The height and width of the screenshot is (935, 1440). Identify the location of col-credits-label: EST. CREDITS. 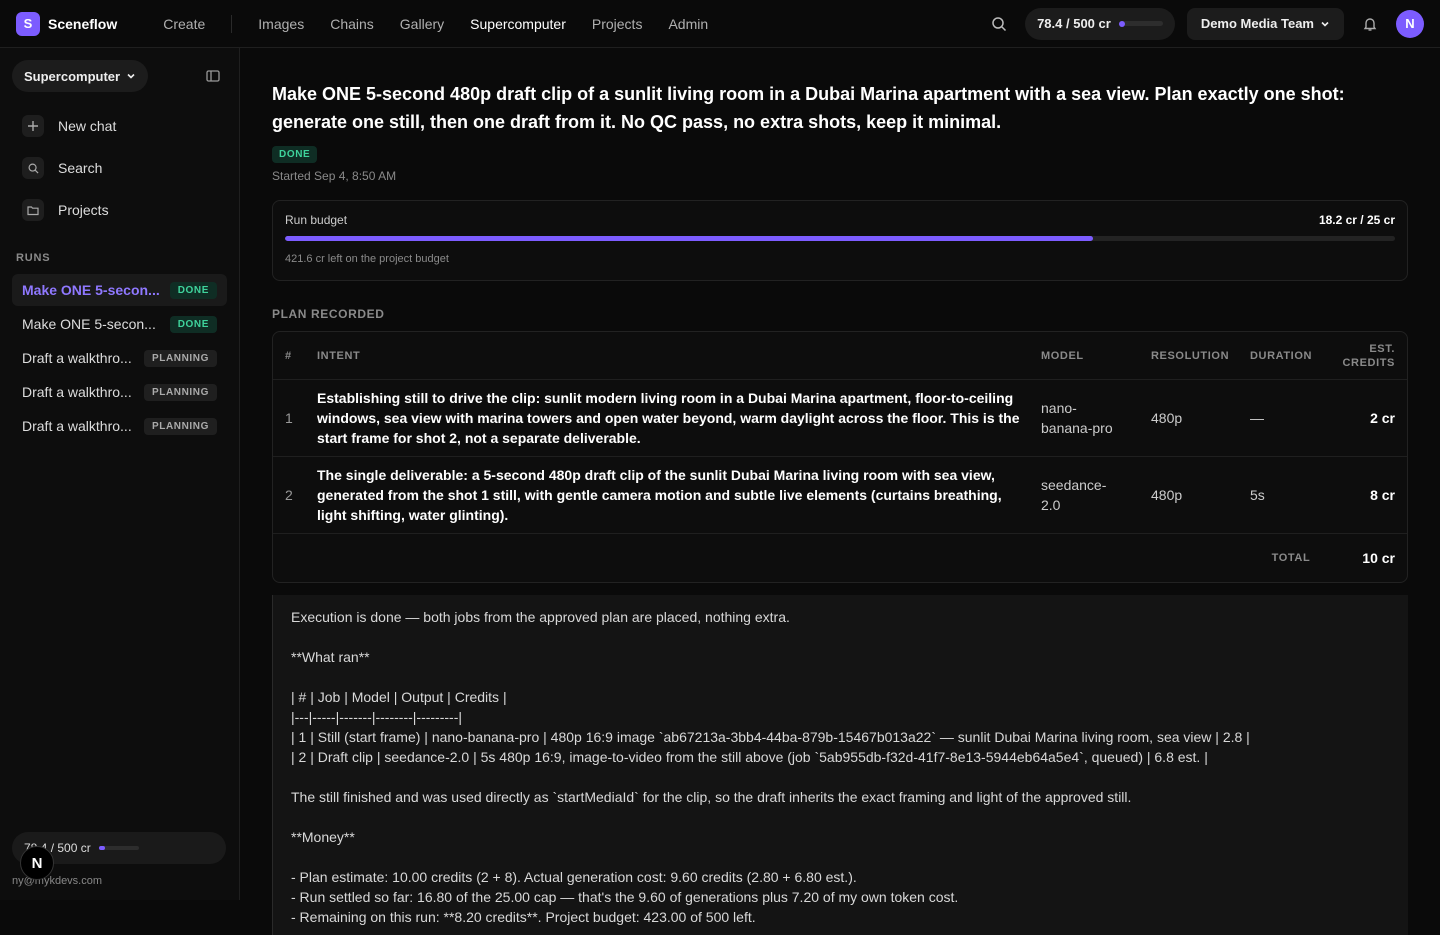
(1368, 355).